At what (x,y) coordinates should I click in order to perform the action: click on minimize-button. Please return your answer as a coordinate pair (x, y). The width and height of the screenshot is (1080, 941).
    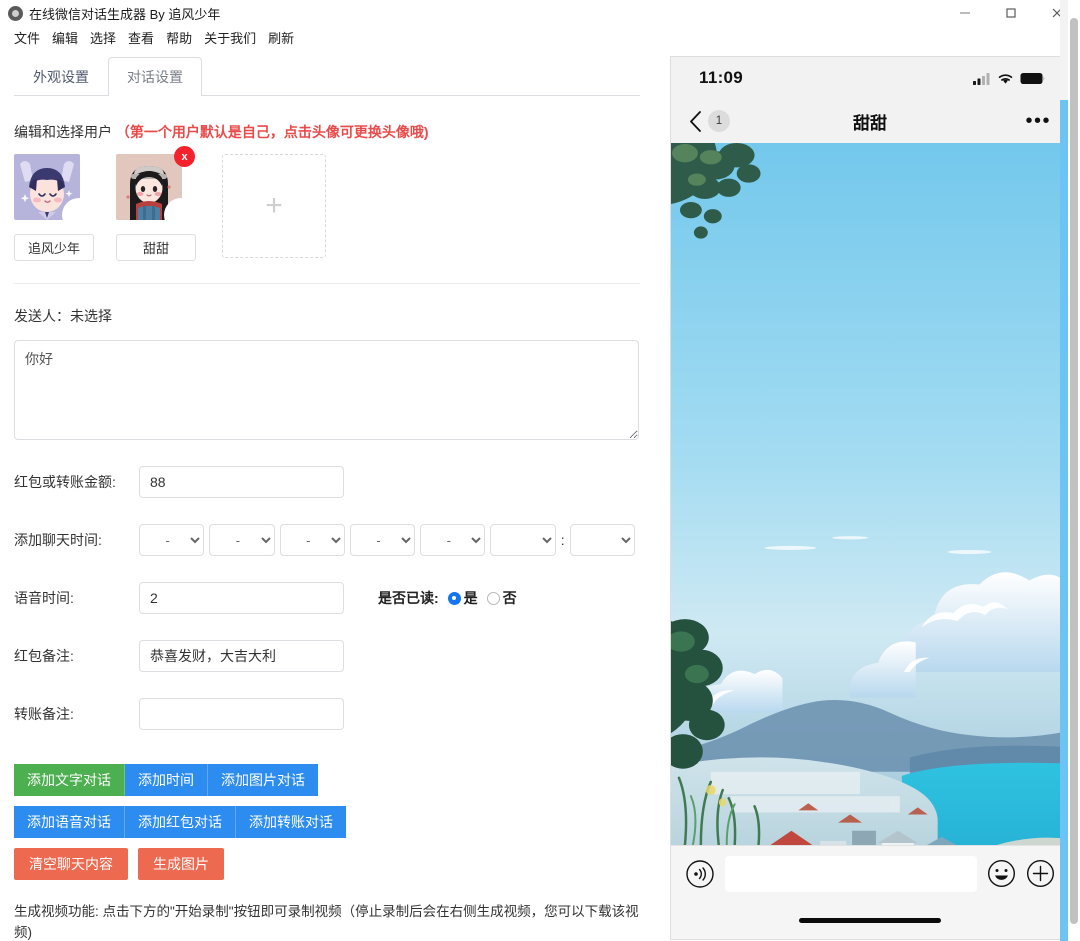
    Looking at the image, I should click on (965, 13).